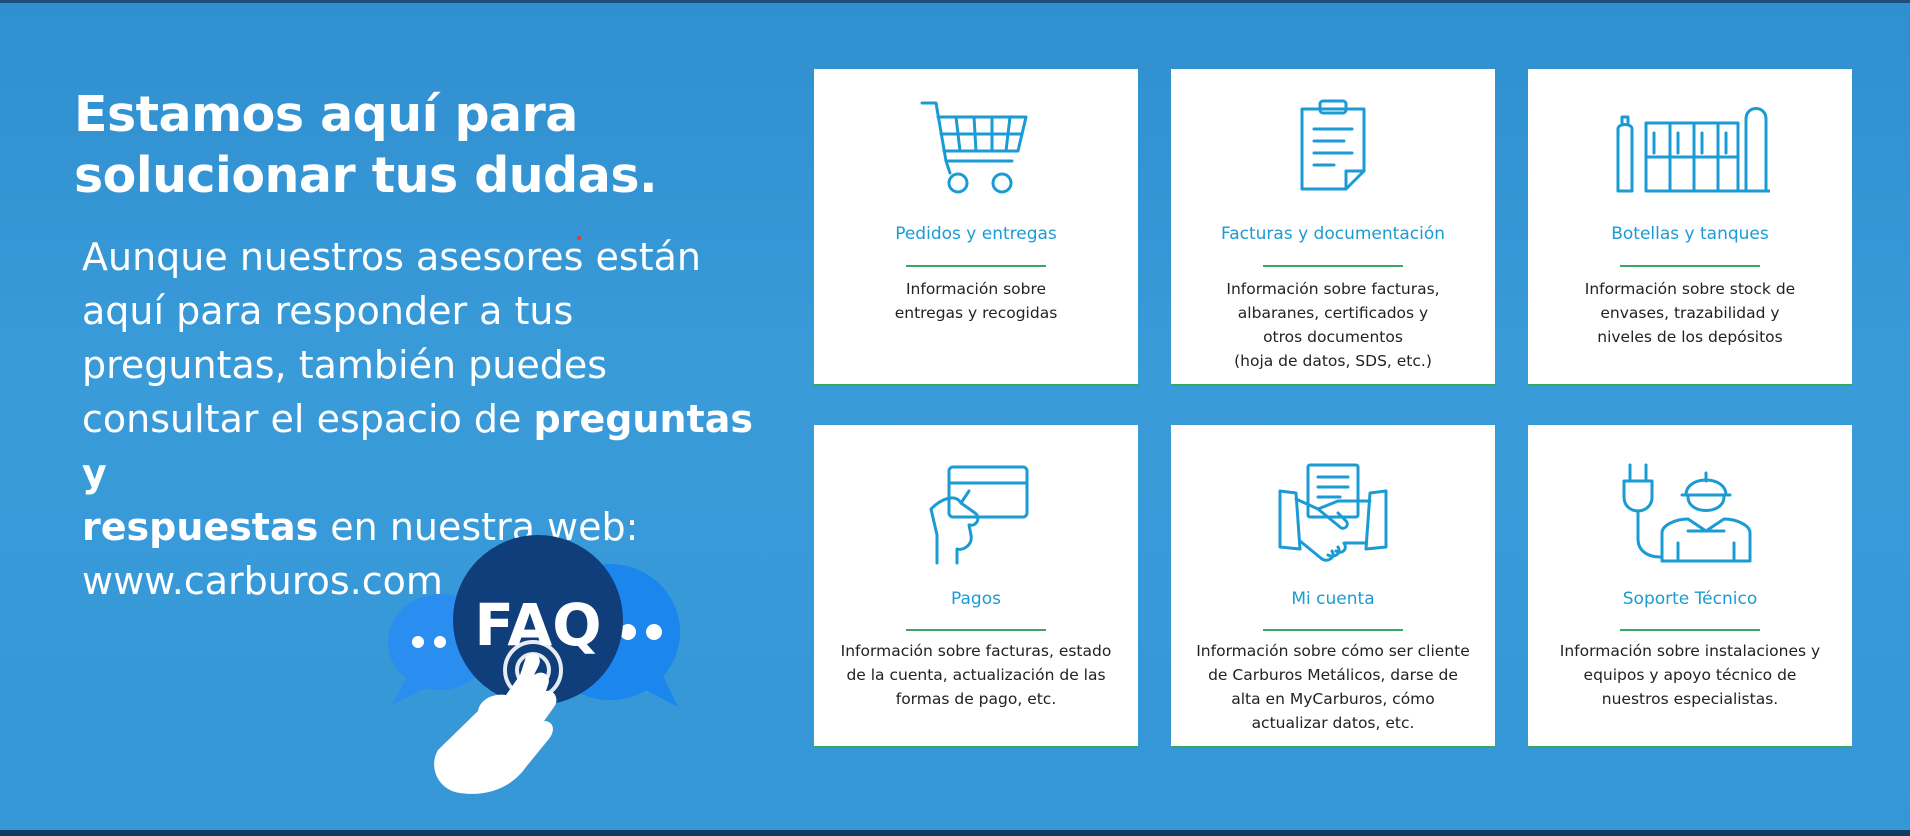 This screenshot has width=1910, height=836. Describe the element at coordinates (976, 301) in the screenshot. I see `card-description: Información sobre entregas y recogidas` at that location.